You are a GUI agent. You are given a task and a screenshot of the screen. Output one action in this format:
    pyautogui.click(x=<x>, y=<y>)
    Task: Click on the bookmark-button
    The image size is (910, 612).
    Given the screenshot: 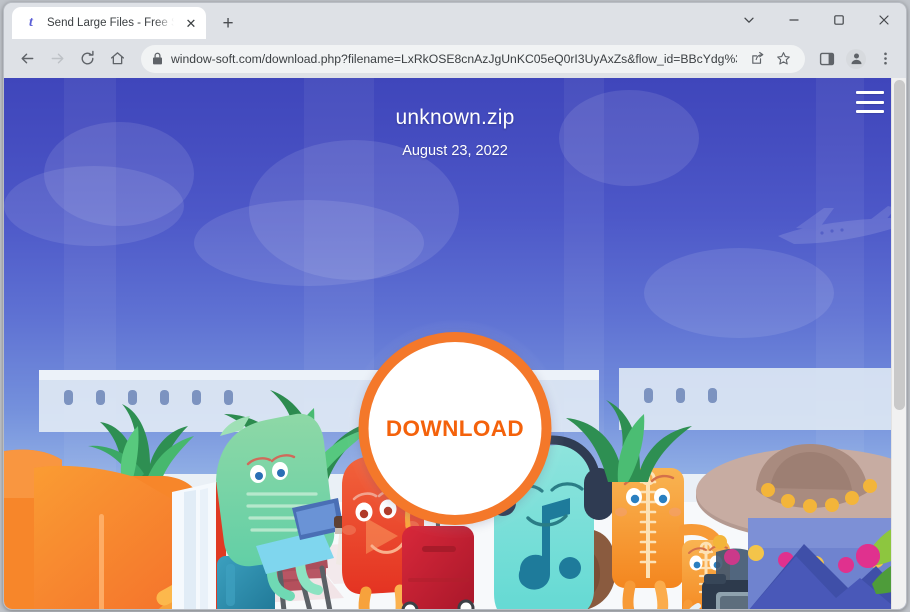 What is the action you would take?
    pyautogui.click(x=783, y=59)
    